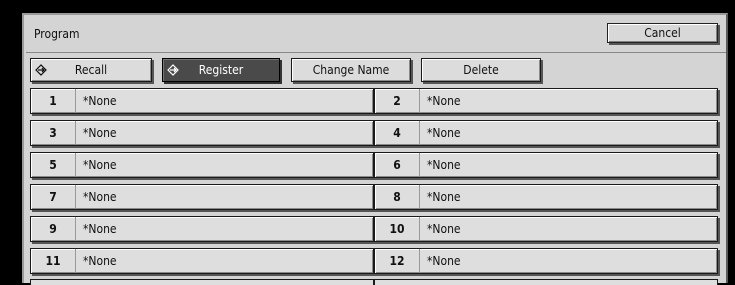 The height and width of the screenshot is (285, 735). I want to click on program-row: 3 *None, so click(202, 133).